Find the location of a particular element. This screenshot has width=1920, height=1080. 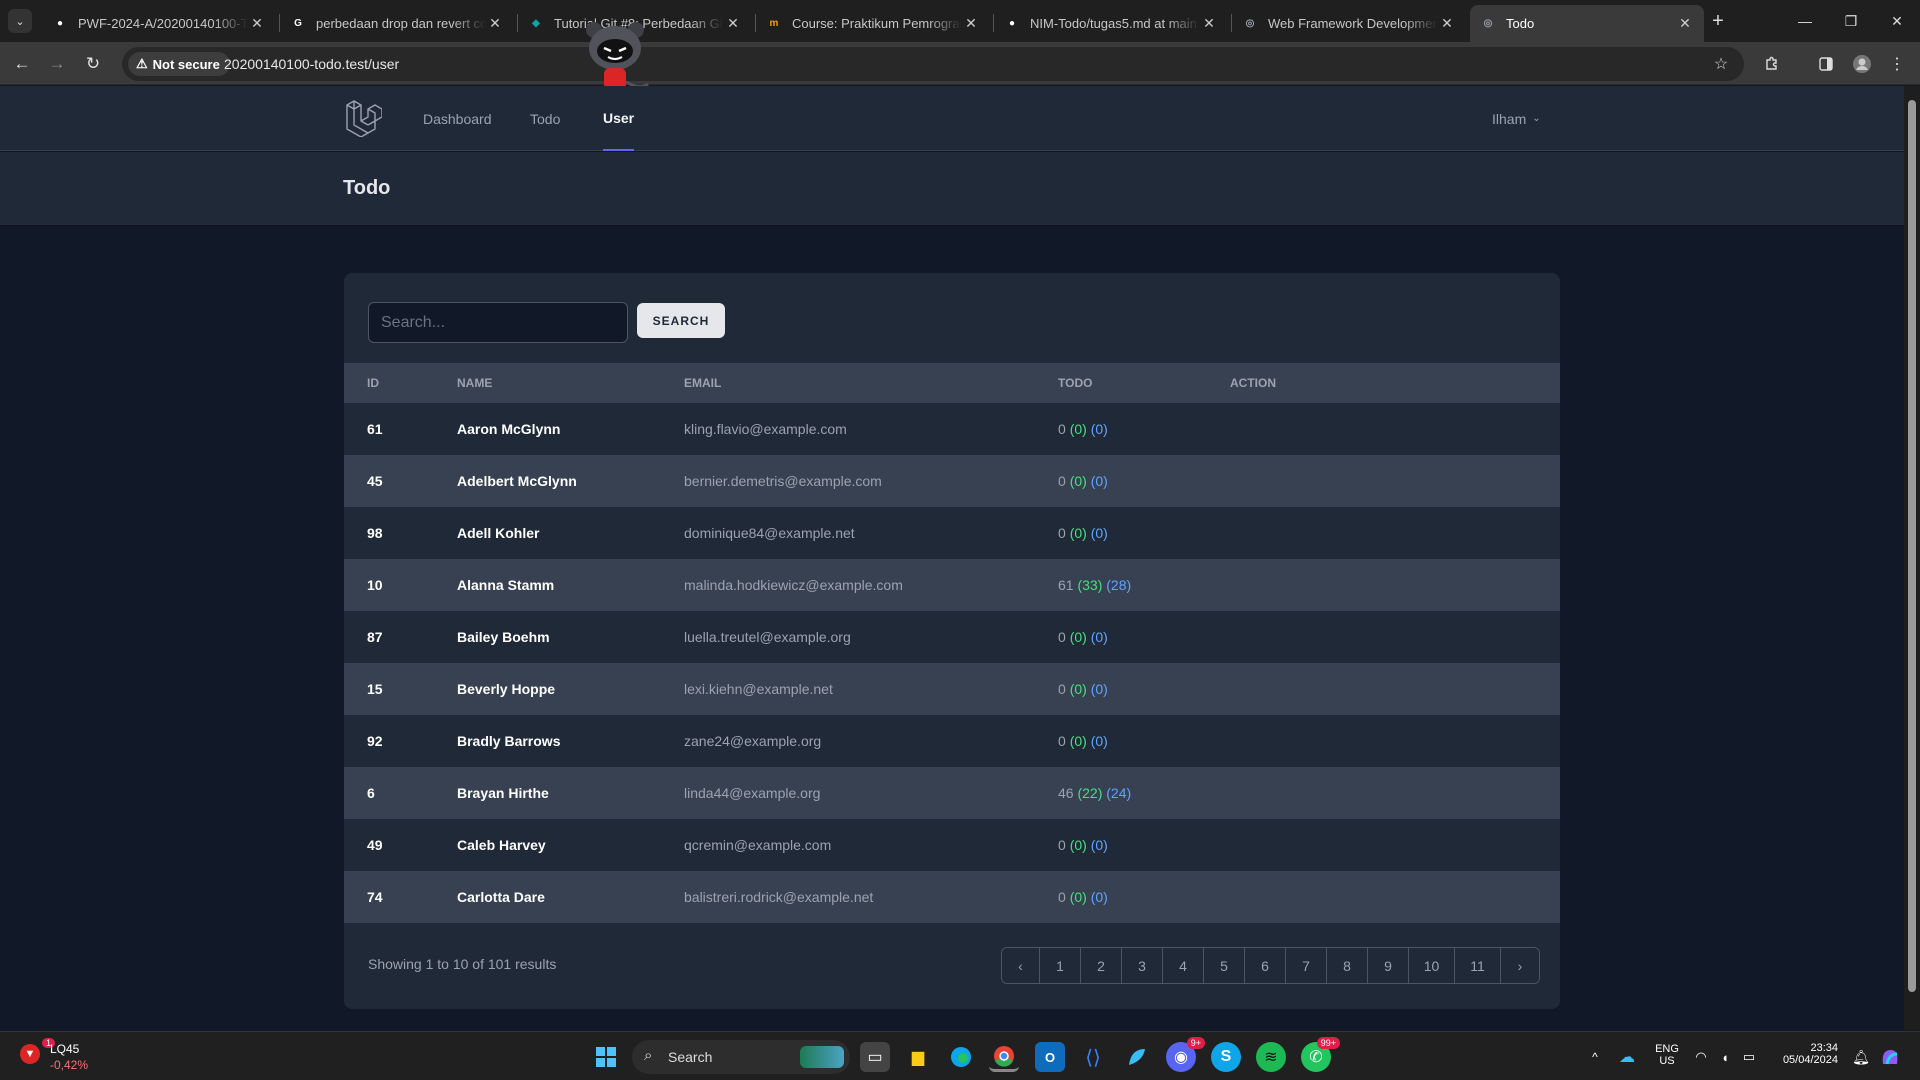

browser-tab: m Course: Praktikum Pemrograman Web✕ is located at coordinates (873, 23).